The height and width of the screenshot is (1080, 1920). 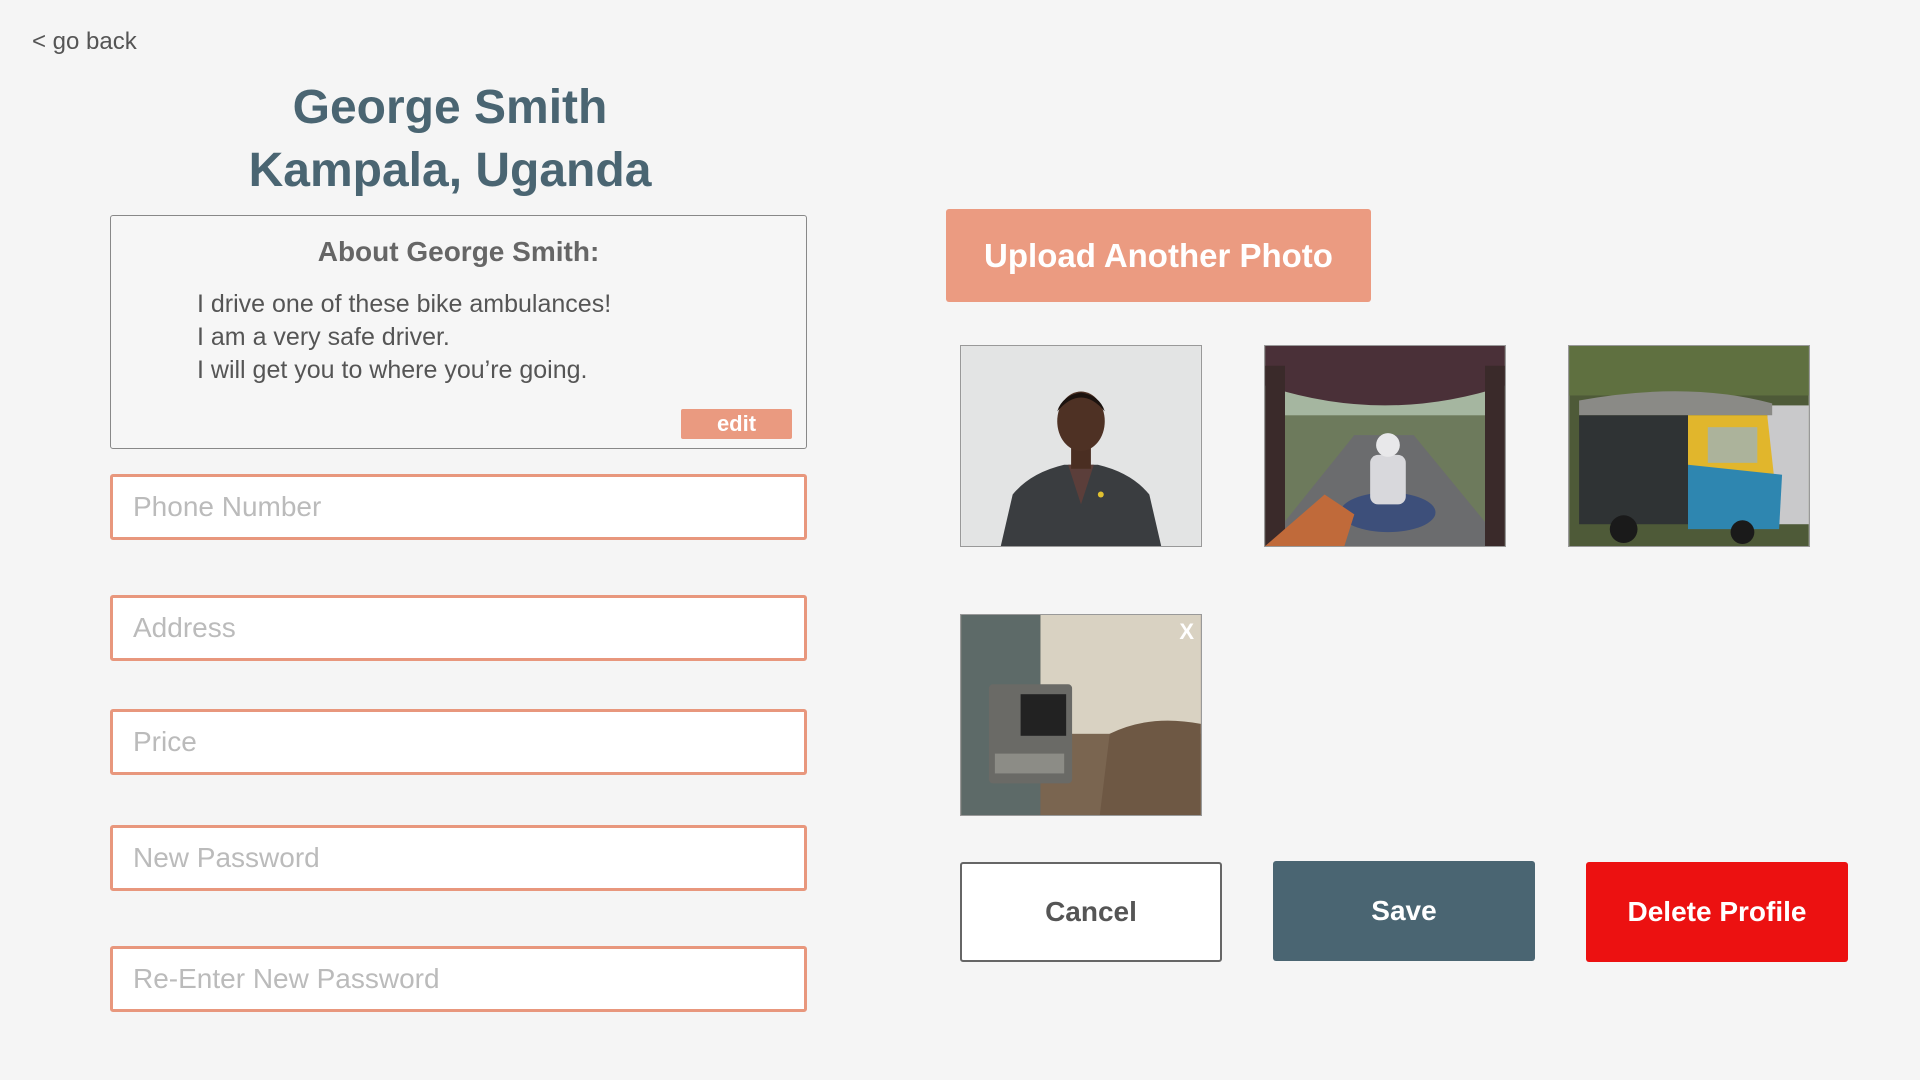 What do you see at coordinates (458, 251) in the screenshot?
I see `about-title: About George Smith:` at bounding box center [458, 251].